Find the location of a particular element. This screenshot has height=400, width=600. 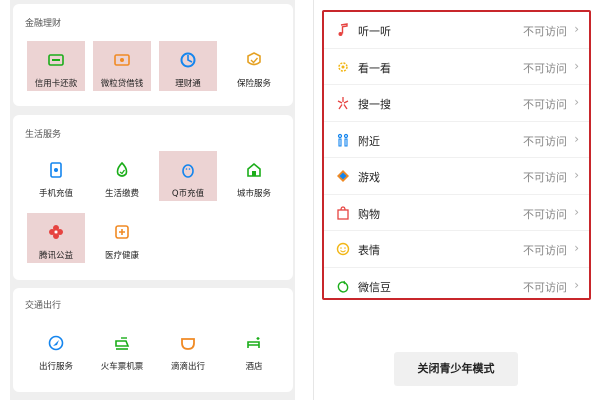

tile-wealth: 理财通 is located at coordinates (188, 66).